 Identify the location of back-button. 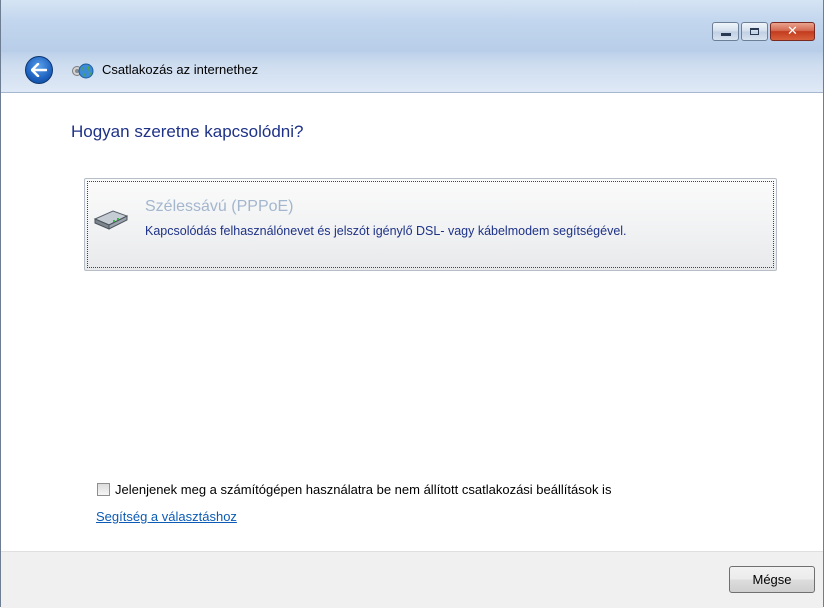
(39, 70).